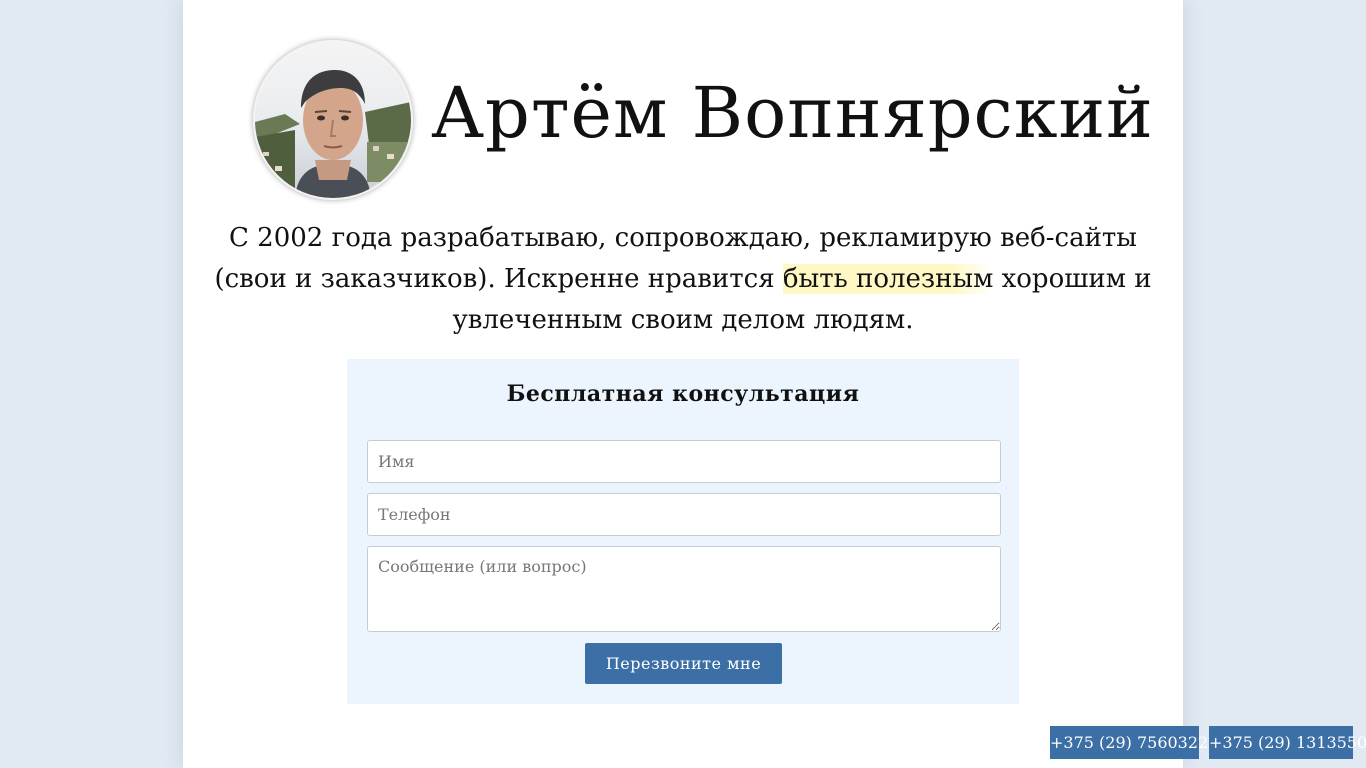  Describe the element at coordinates (683, 394) in the screenshot. I see `form-title: Бесплатная консультация` at that location.